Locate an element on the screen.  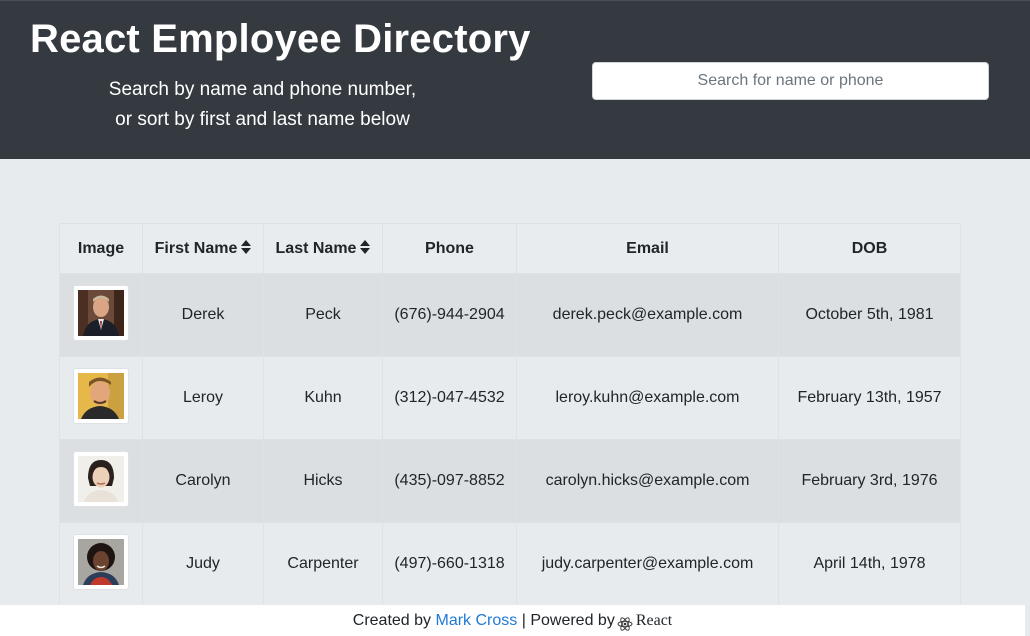
cell-dob: February 13th, 1957 is located at coordinates (869, 398).